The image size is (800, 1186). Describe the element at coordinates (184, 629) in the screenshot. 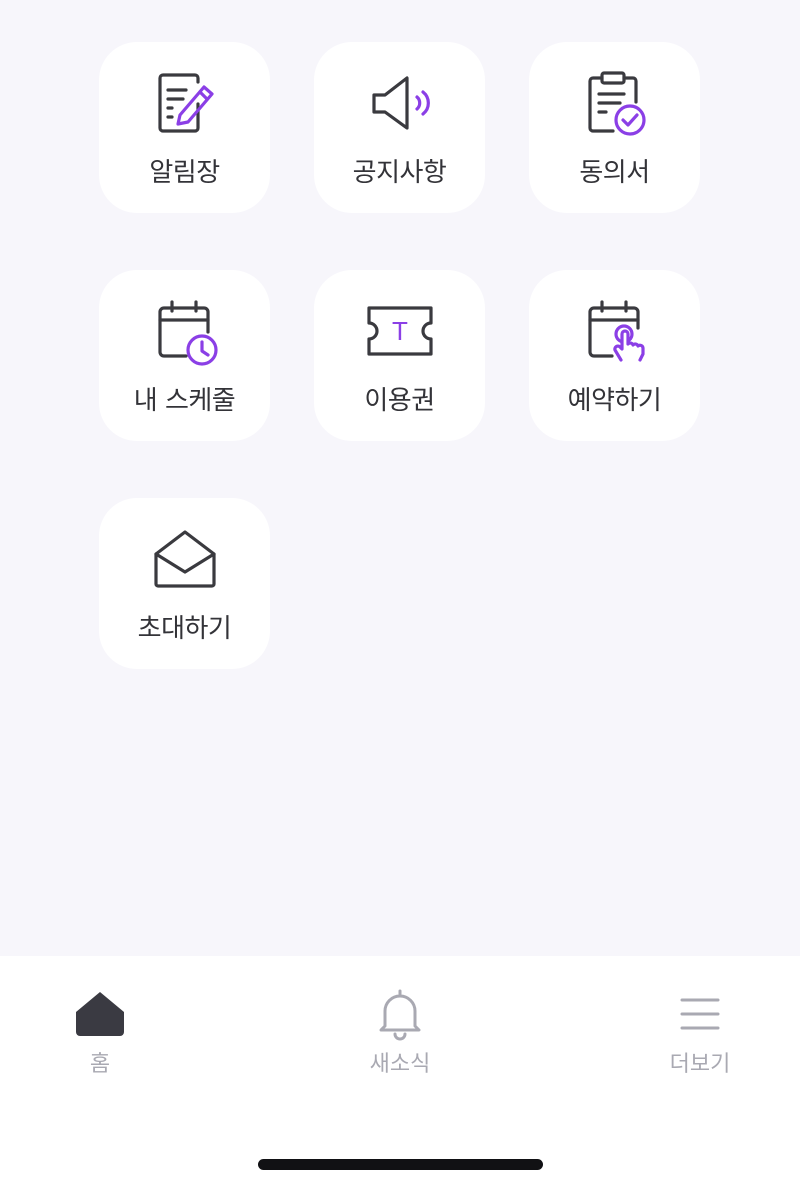

I see `menu-tile-label: 초대하기` at that location.